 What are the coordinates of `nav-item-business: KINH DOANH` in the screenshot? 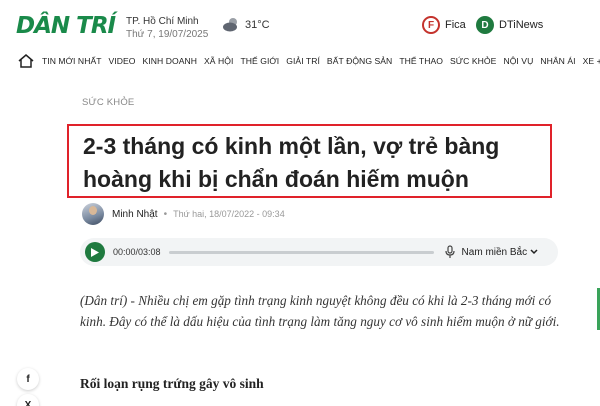 It's located at (170, 61).